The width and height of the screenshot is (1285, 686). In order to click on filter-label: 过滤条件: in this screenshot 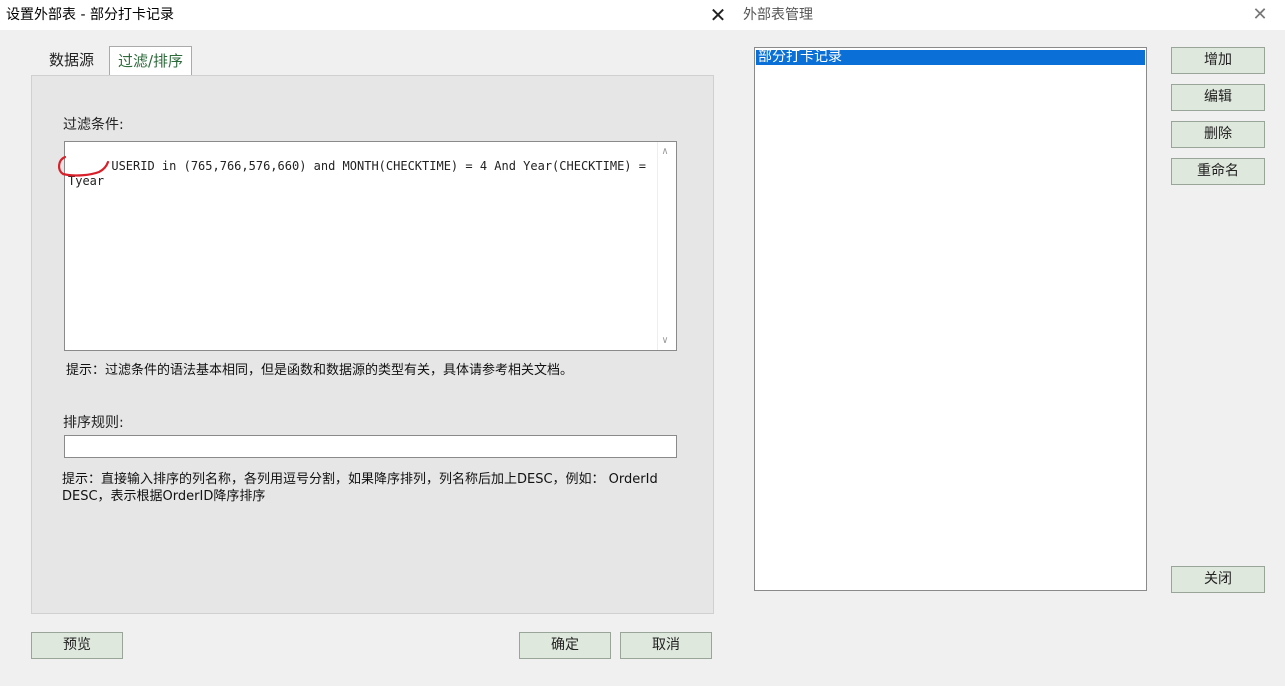, I will do `click(93, 125)`.